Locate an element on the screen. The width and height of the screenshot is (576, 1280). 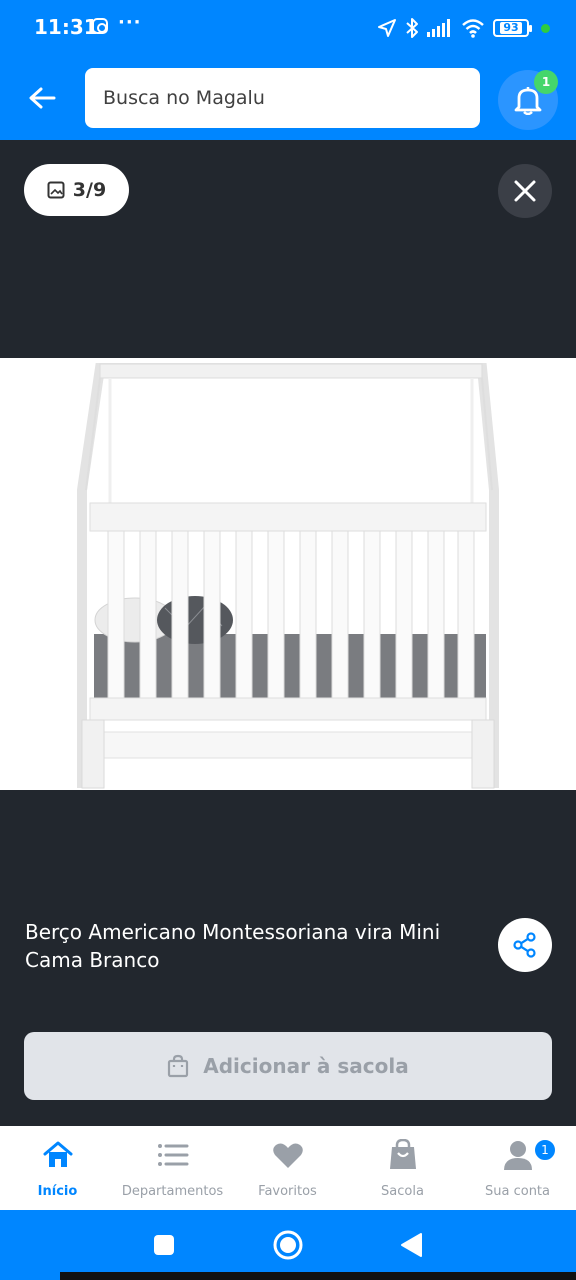
system-navigation-bar is located at coordinates (288, 1245).